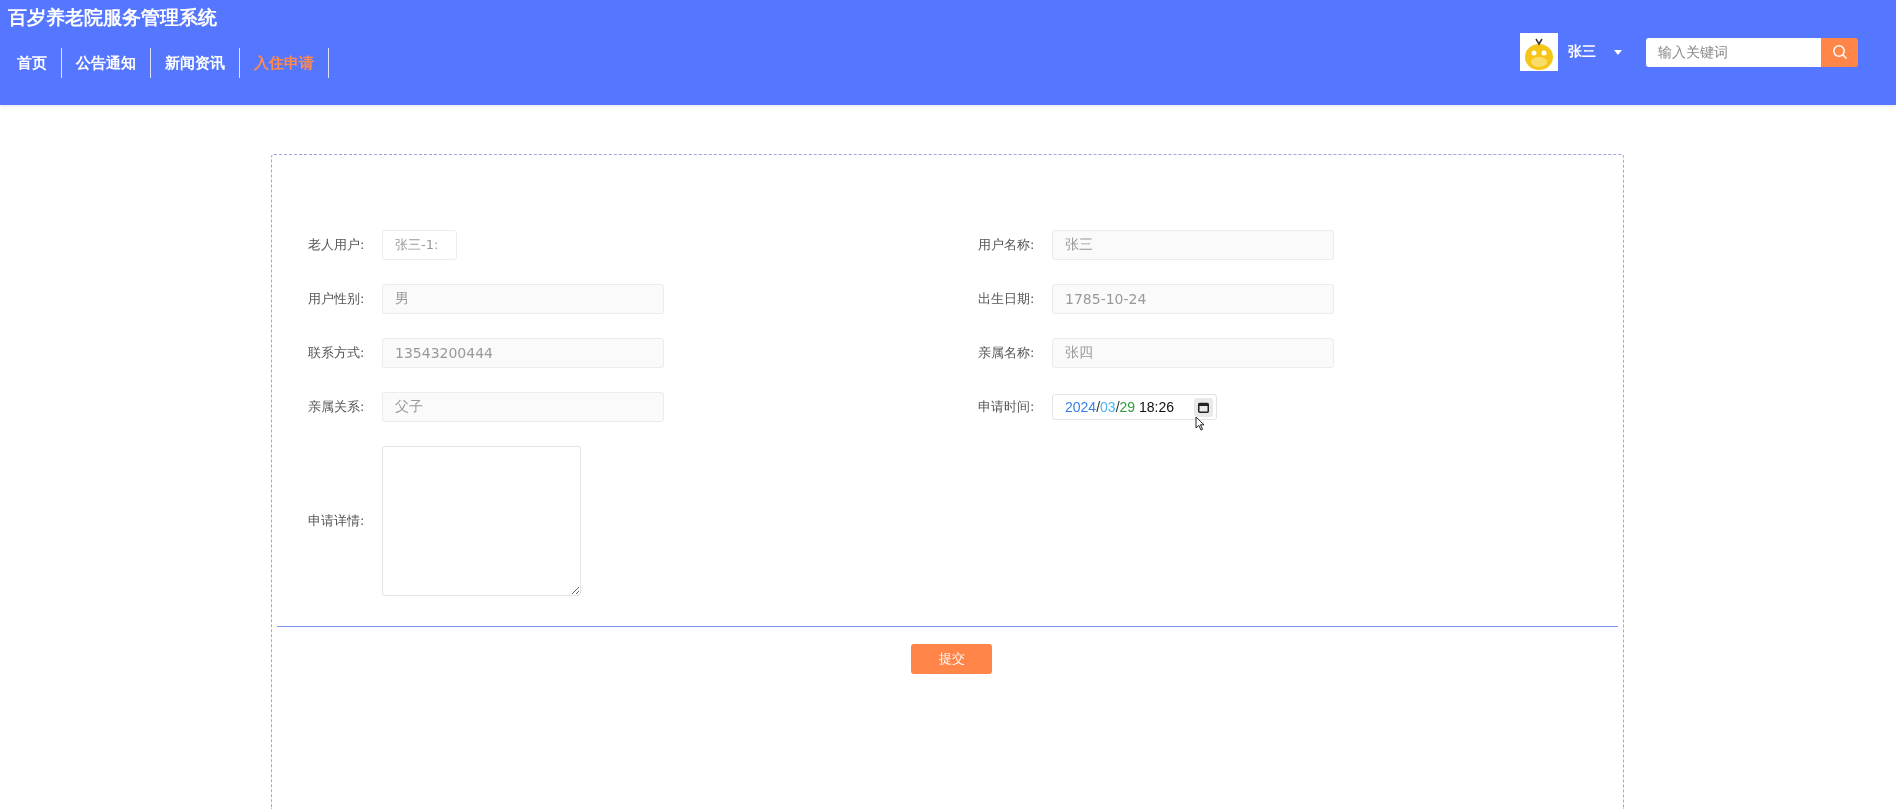 The width and height of the screenshot is (1896, 809). I want to click on input-field: 男, so click(523, 299).